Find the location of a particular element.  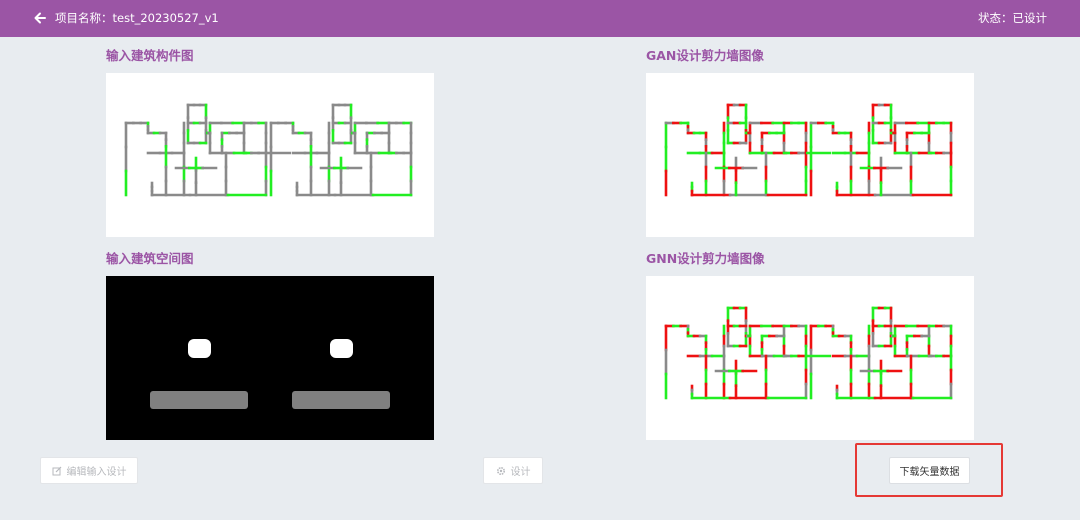

gnn-shearwall-image is located at coordinates (810, 358).